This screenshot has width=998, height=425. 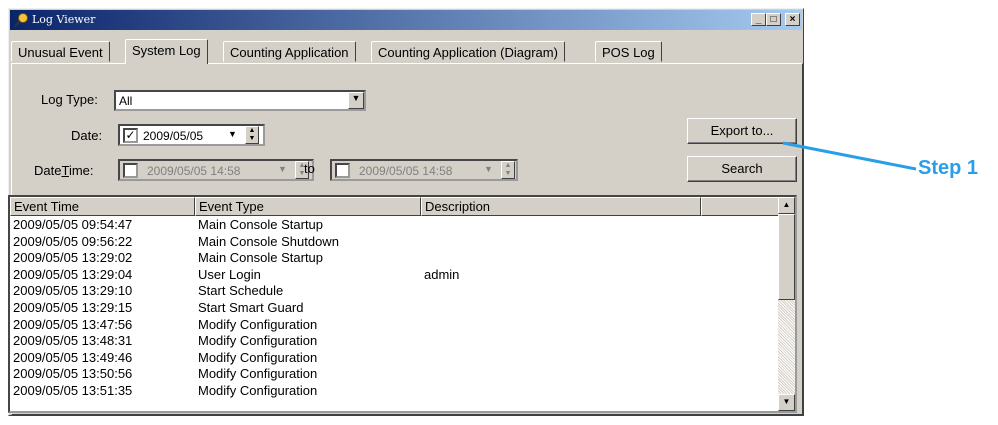 I want to click on datetime-label: DateTime:, so click(x=64, y=170).